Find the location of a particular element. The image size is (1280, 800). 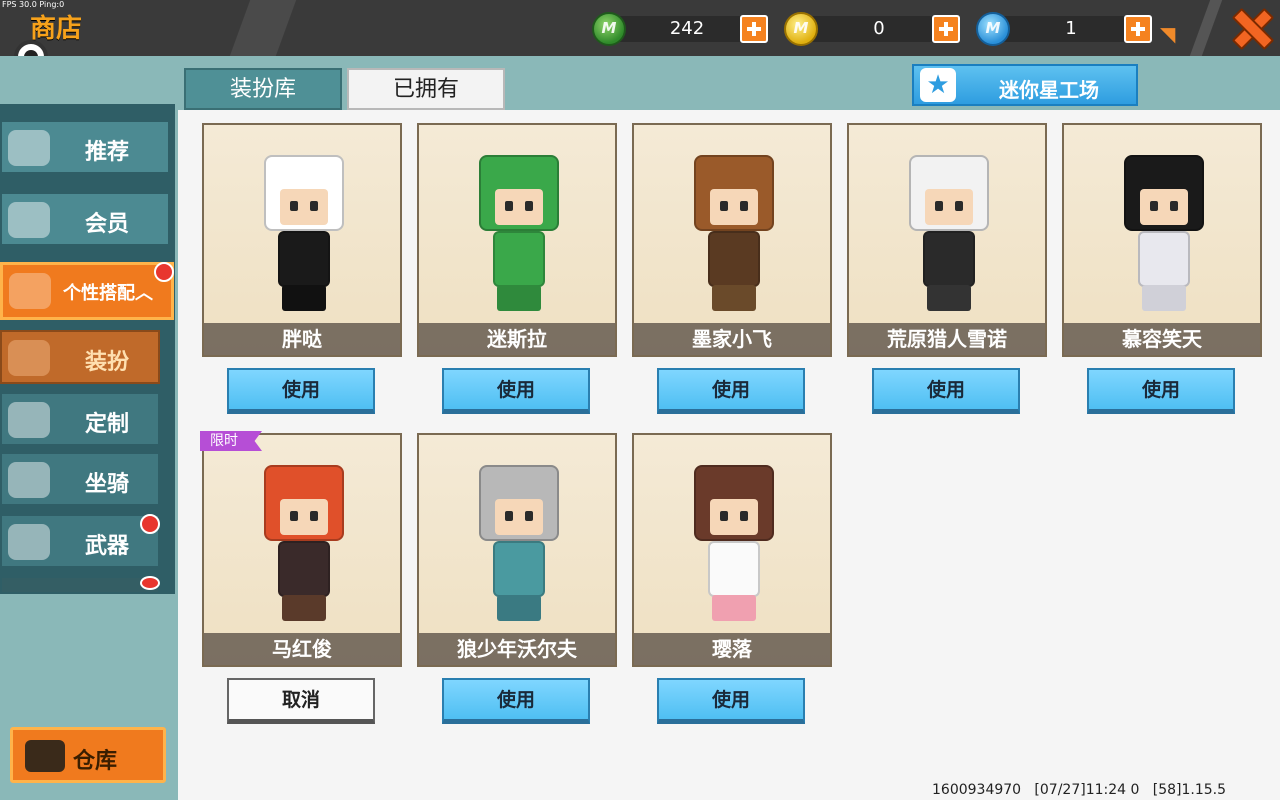

currency-blue-coin: M 1 is located at coordinates (1066, 29).